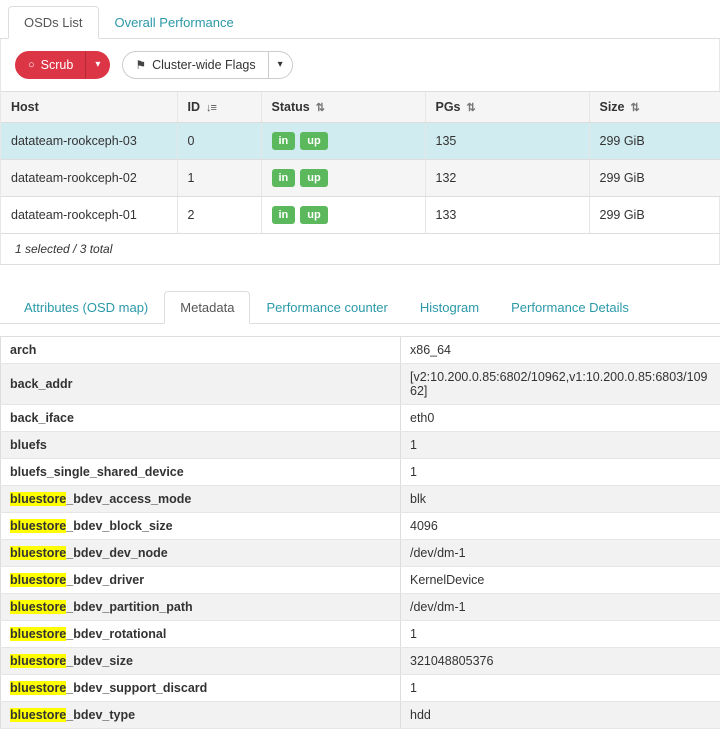 The width and height of the screenshot is (720, 729). Describe the element at coordinates (201, 418) in the screenshot. I see `metadata-key: back_iface` at that location.